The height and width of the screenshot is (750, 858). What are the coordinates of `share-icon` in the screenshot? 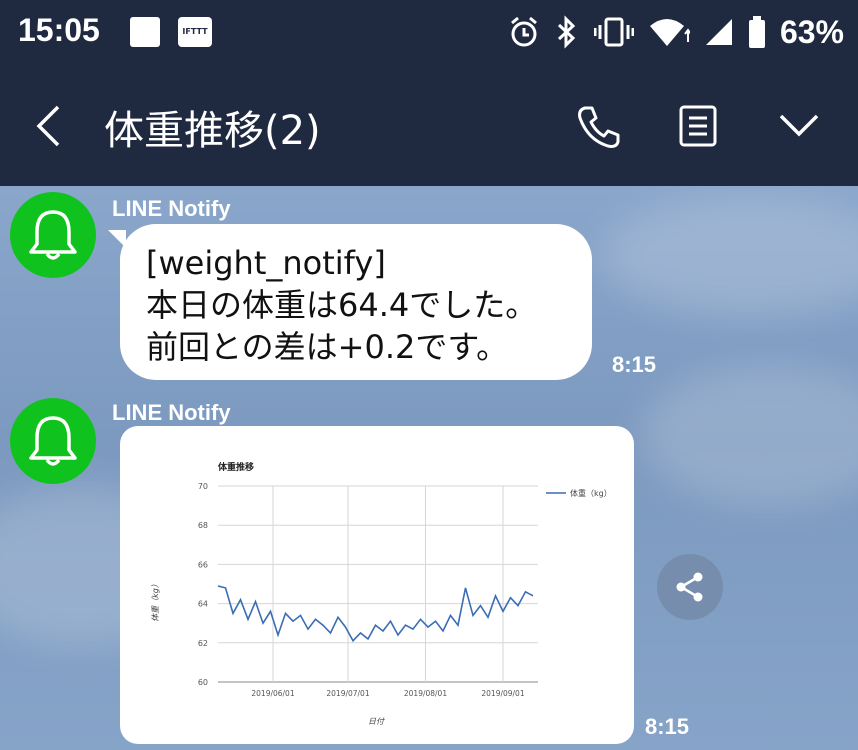 It's located at (689, 587).